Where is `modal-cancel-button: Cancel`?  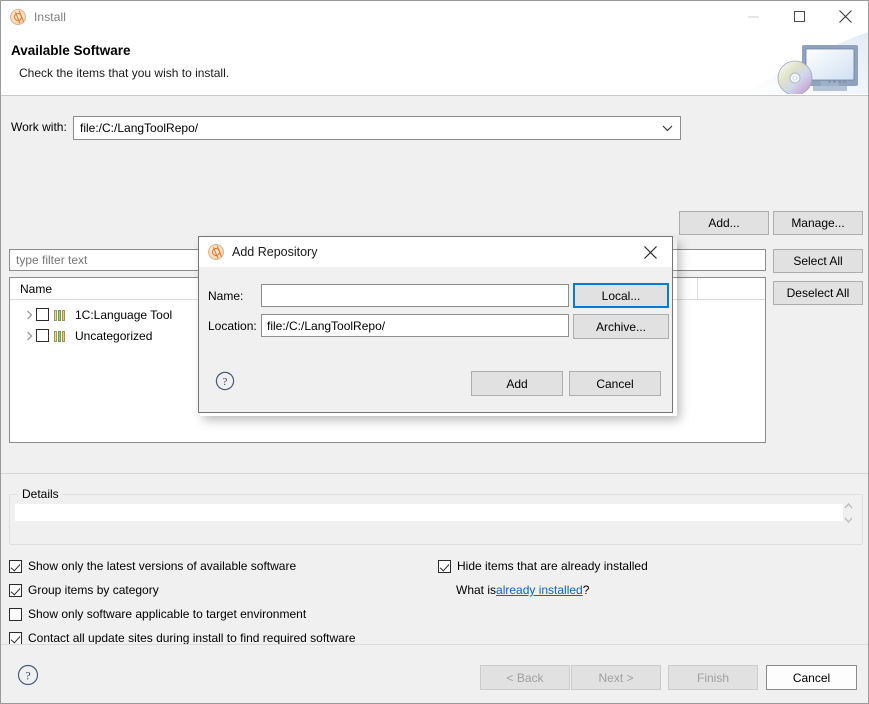 modal-cancel-button: Cancel is located at coordinates (615, 383).